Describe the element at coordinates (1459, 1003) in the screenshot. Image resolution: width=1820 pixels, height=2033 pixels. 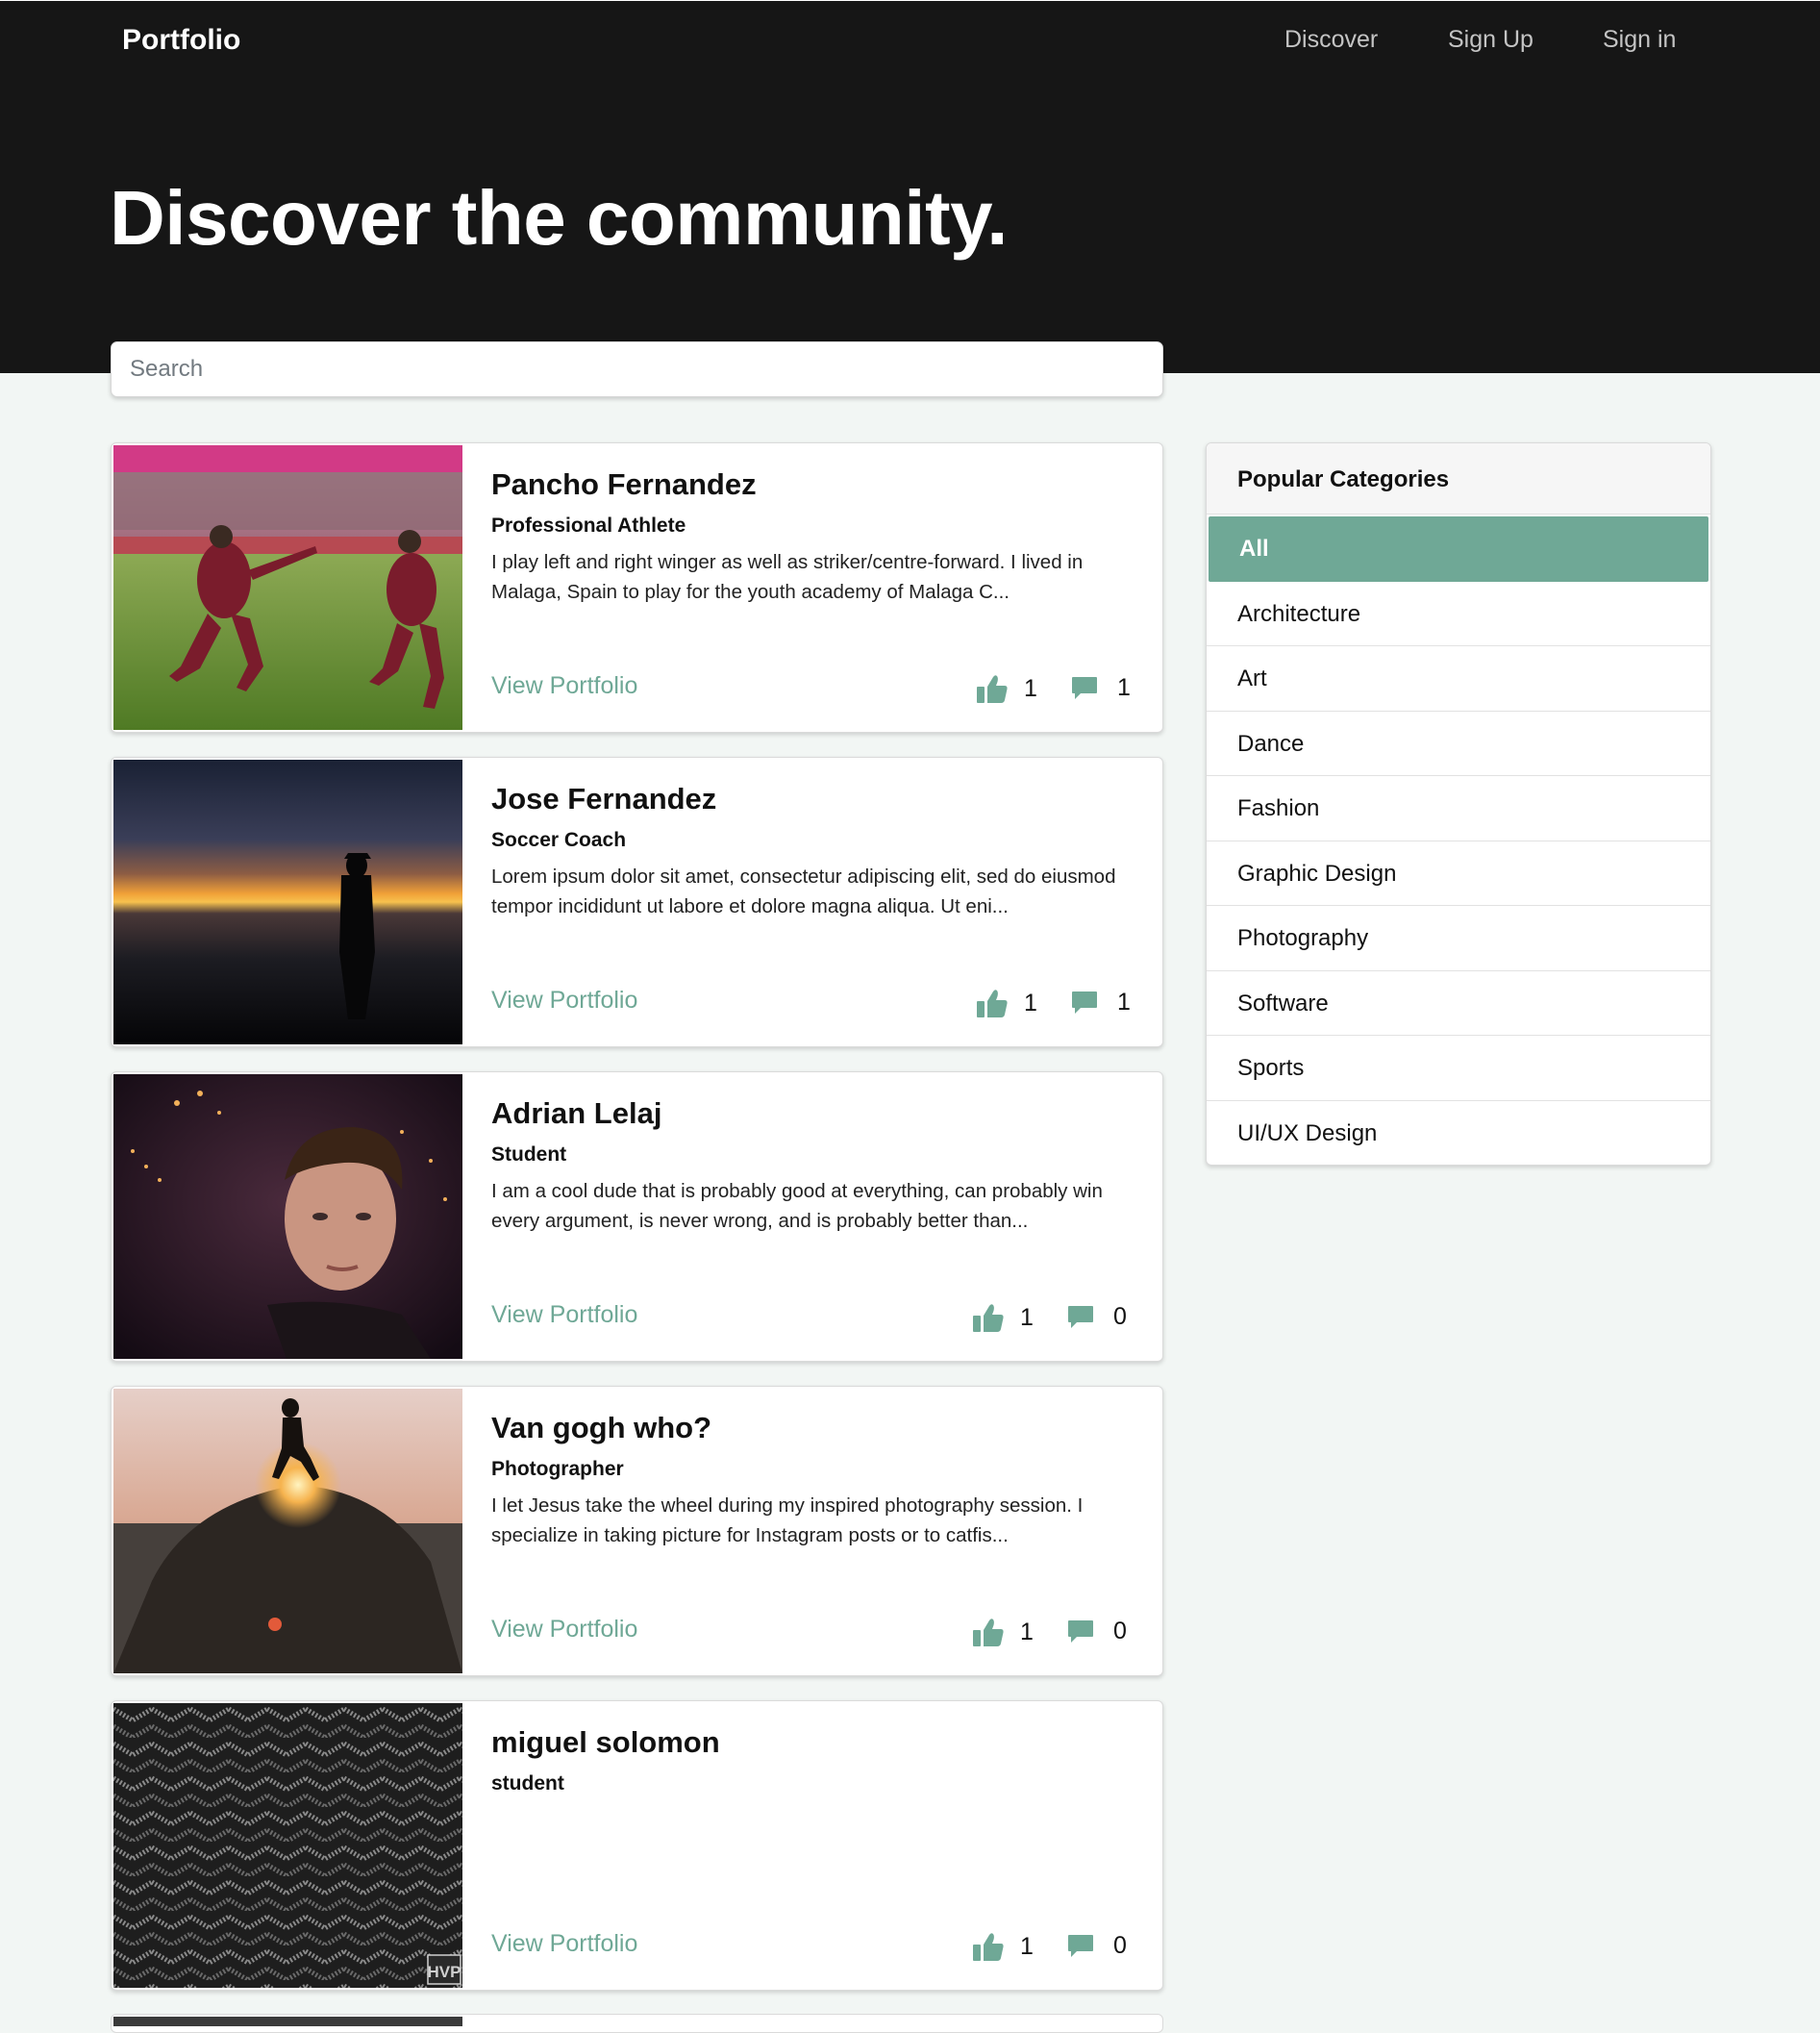
I see `category-software: Software` at that location.